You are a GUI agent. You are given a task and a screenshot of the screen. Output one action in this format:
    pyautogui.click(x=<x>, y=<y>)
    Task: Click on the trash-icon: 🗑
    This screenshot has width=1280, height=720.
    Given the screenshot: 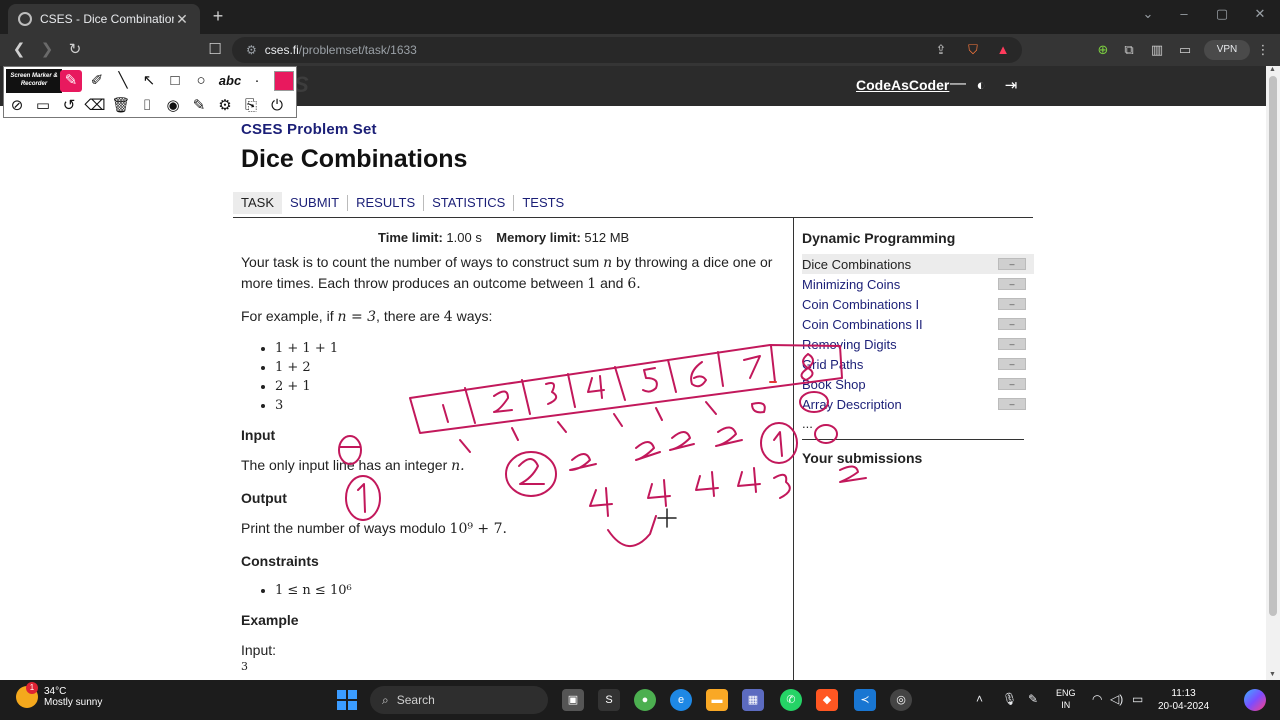 What is the action you would take?
    pyautogui.click(x=121, y=106)
    